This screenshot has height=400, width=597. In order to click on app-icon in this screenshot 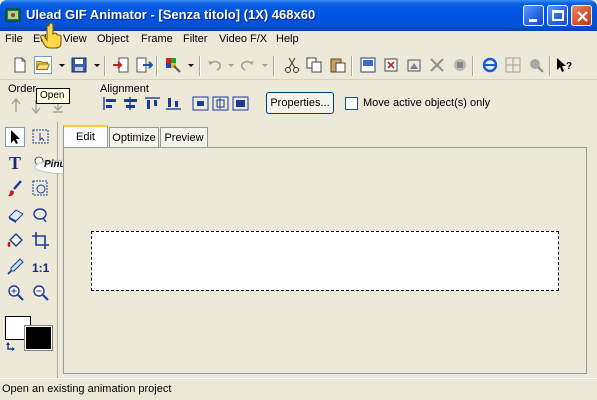, I will do `click(13, 15)`.